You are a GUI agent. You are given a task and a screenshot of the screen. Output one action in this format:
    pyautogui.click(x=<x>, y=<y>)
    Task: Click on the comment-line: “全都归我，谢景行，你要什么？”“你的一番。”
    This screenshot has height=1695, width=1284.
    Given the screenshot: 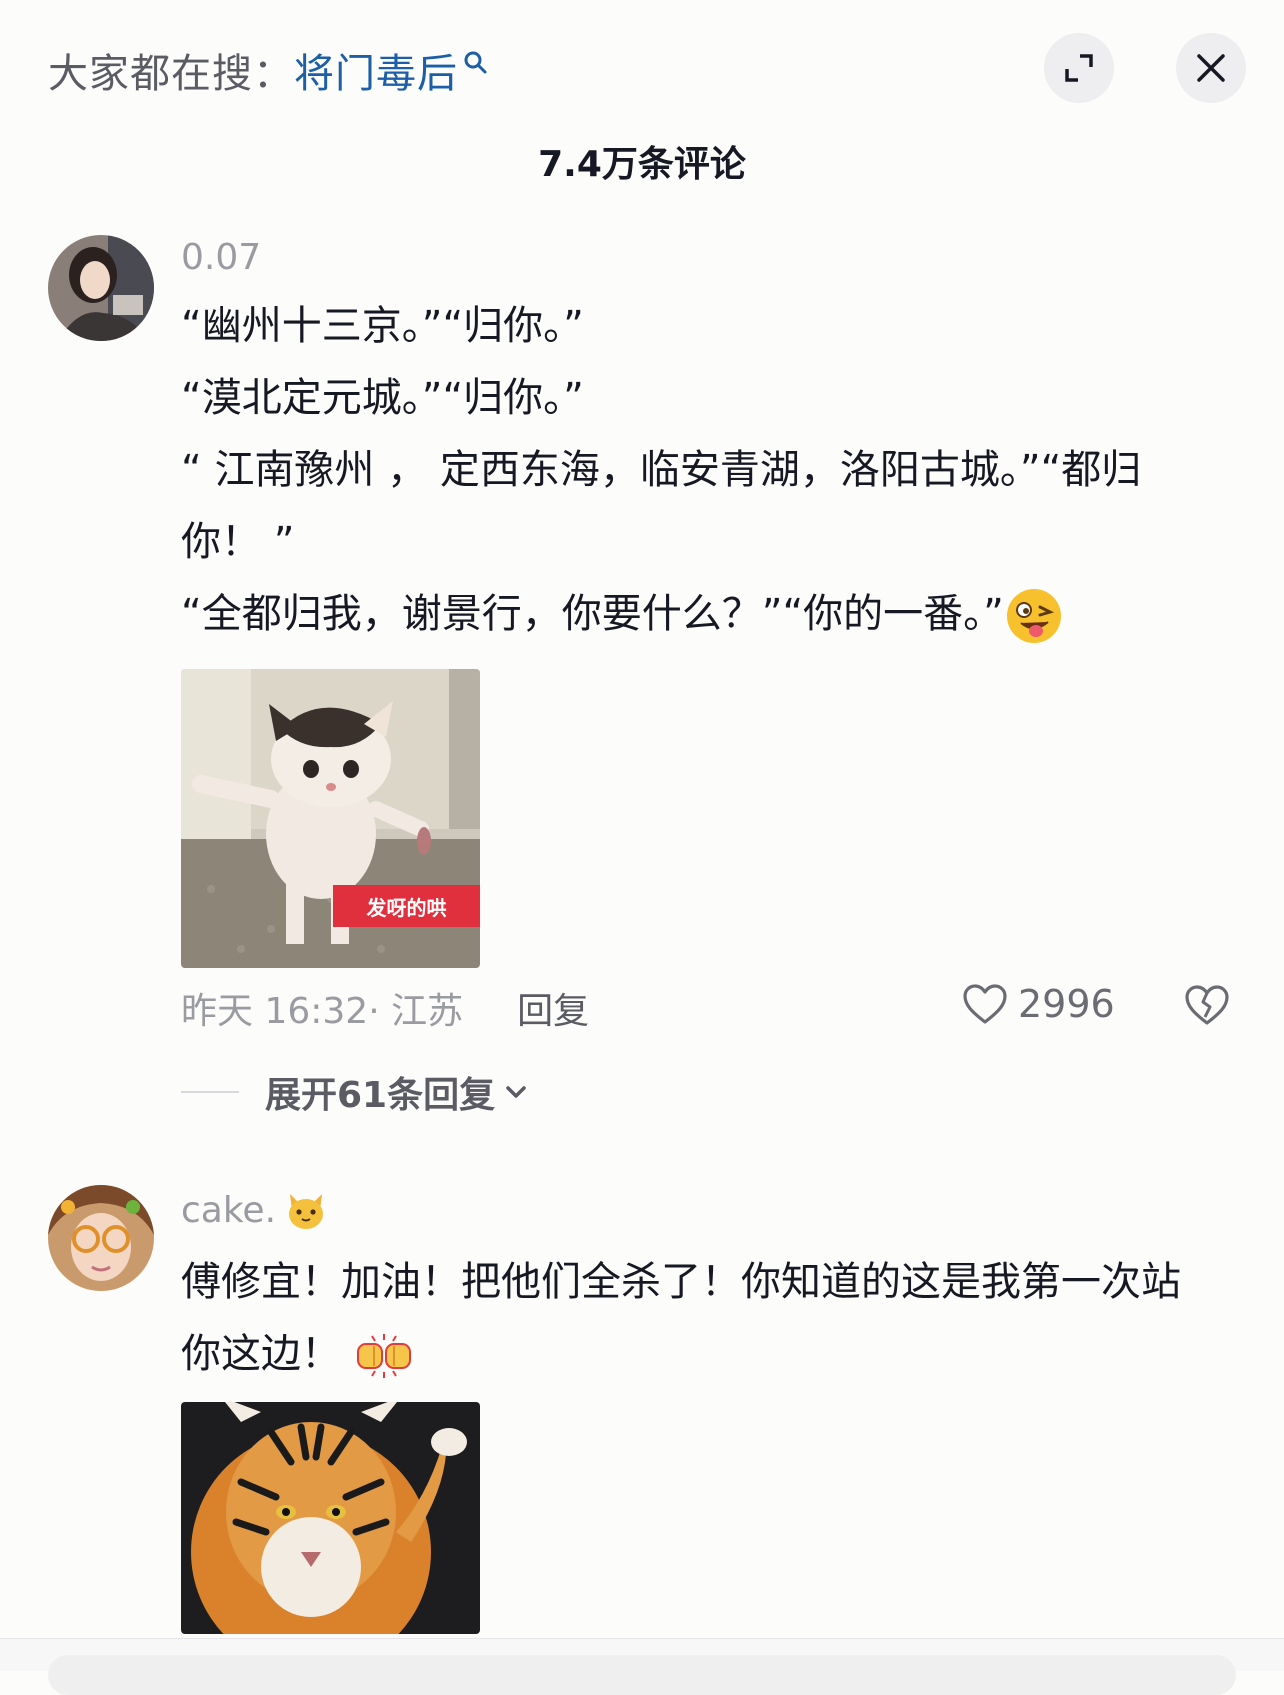 What is the action you would take?
    pyautogui.click(x=696, y=614)
    